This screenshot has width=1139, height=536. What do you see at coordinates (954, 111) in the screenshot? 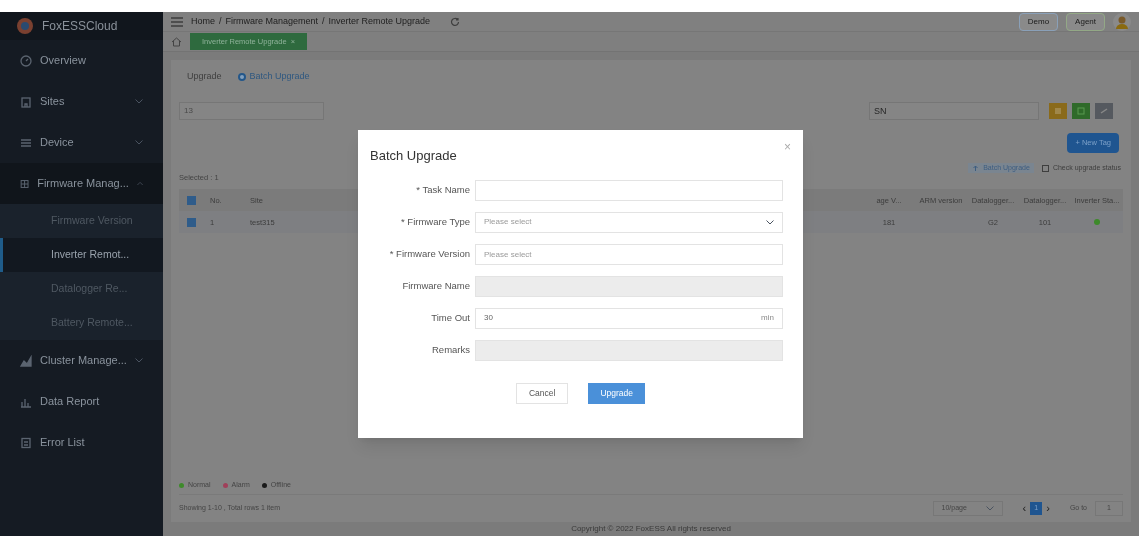
I see `filter-field: SN` at bounding box center [954, 111].